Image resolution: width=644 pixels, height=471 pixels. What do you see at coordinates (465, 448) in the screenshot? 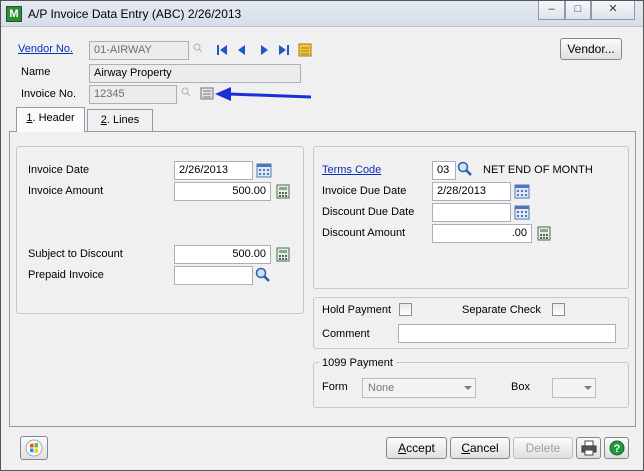
I see `cancel-mnemonic: C` at bounding box center [465, 448].